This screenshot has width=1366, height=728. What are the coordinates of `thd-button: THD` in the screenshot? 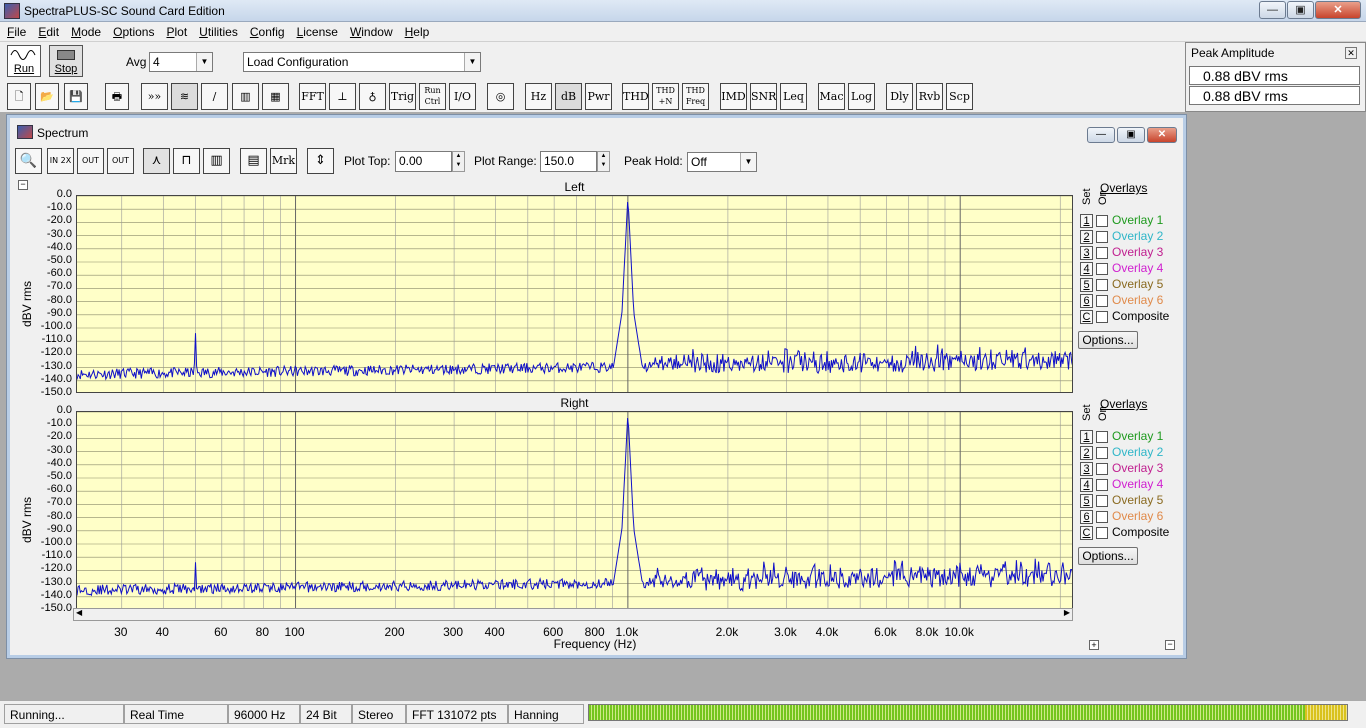 It's located at (635, 96).